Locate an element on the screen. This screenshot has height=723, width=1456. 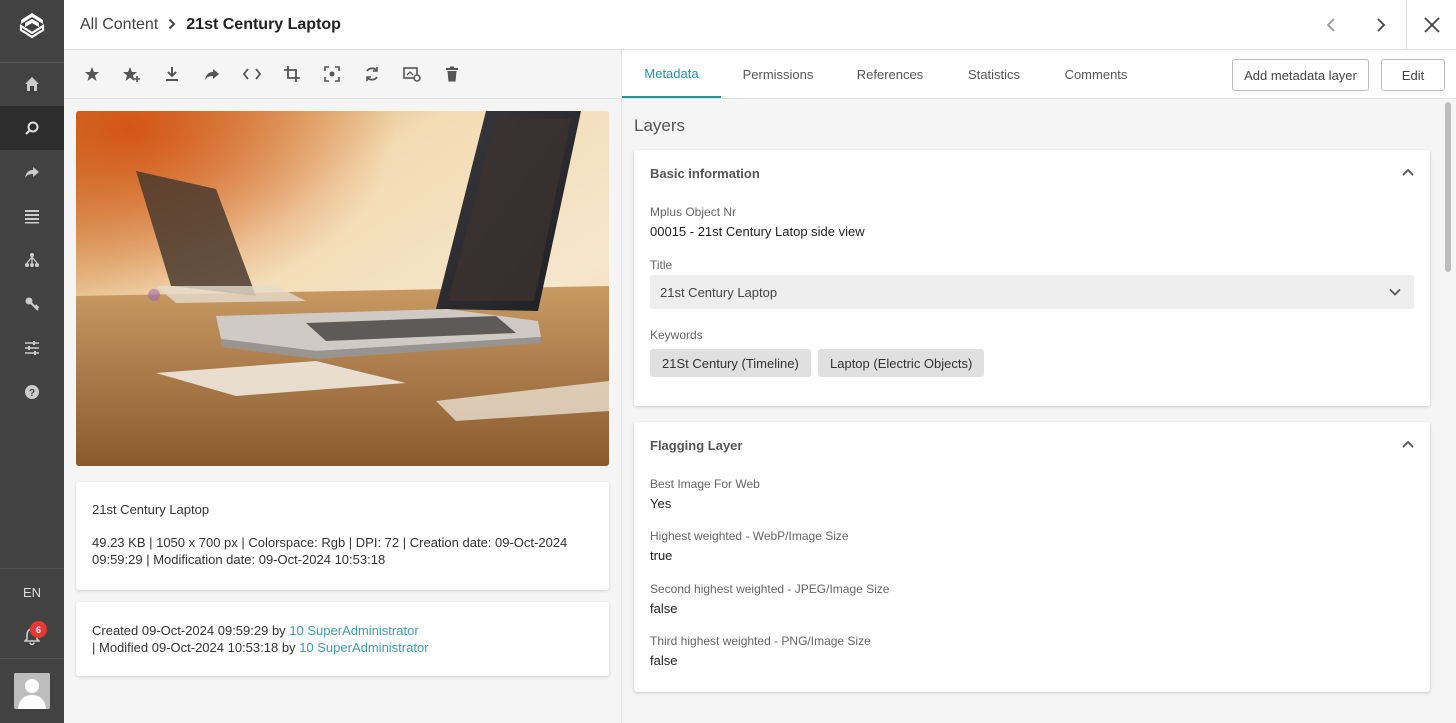
sliders-icon is located at coordinates (32, 348).